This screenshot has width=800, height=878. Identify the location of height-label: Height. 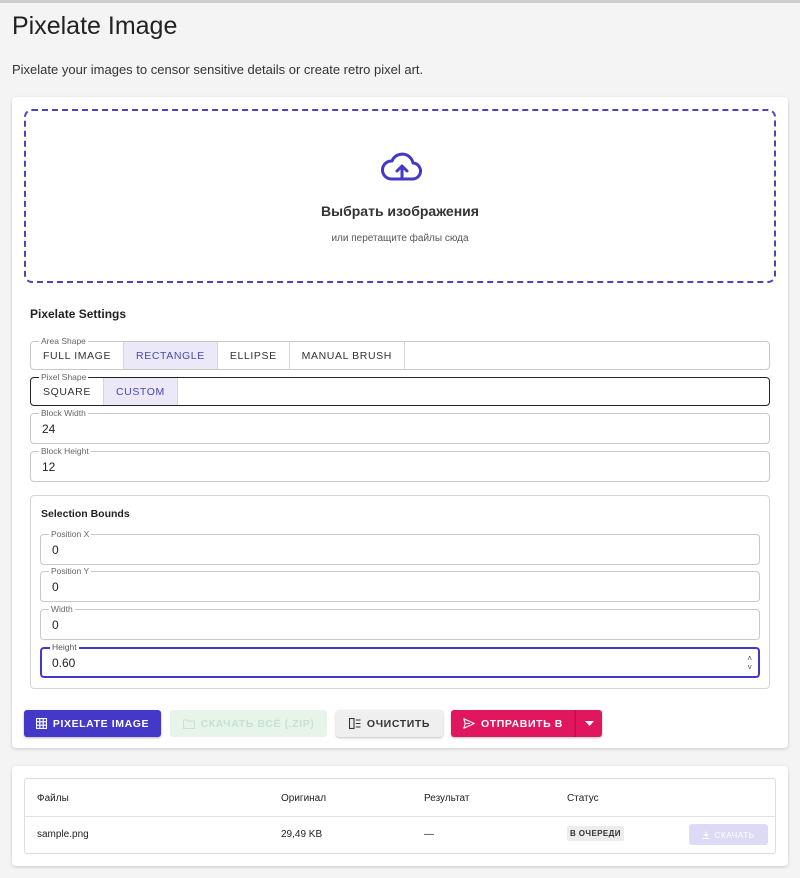
(64, 647).